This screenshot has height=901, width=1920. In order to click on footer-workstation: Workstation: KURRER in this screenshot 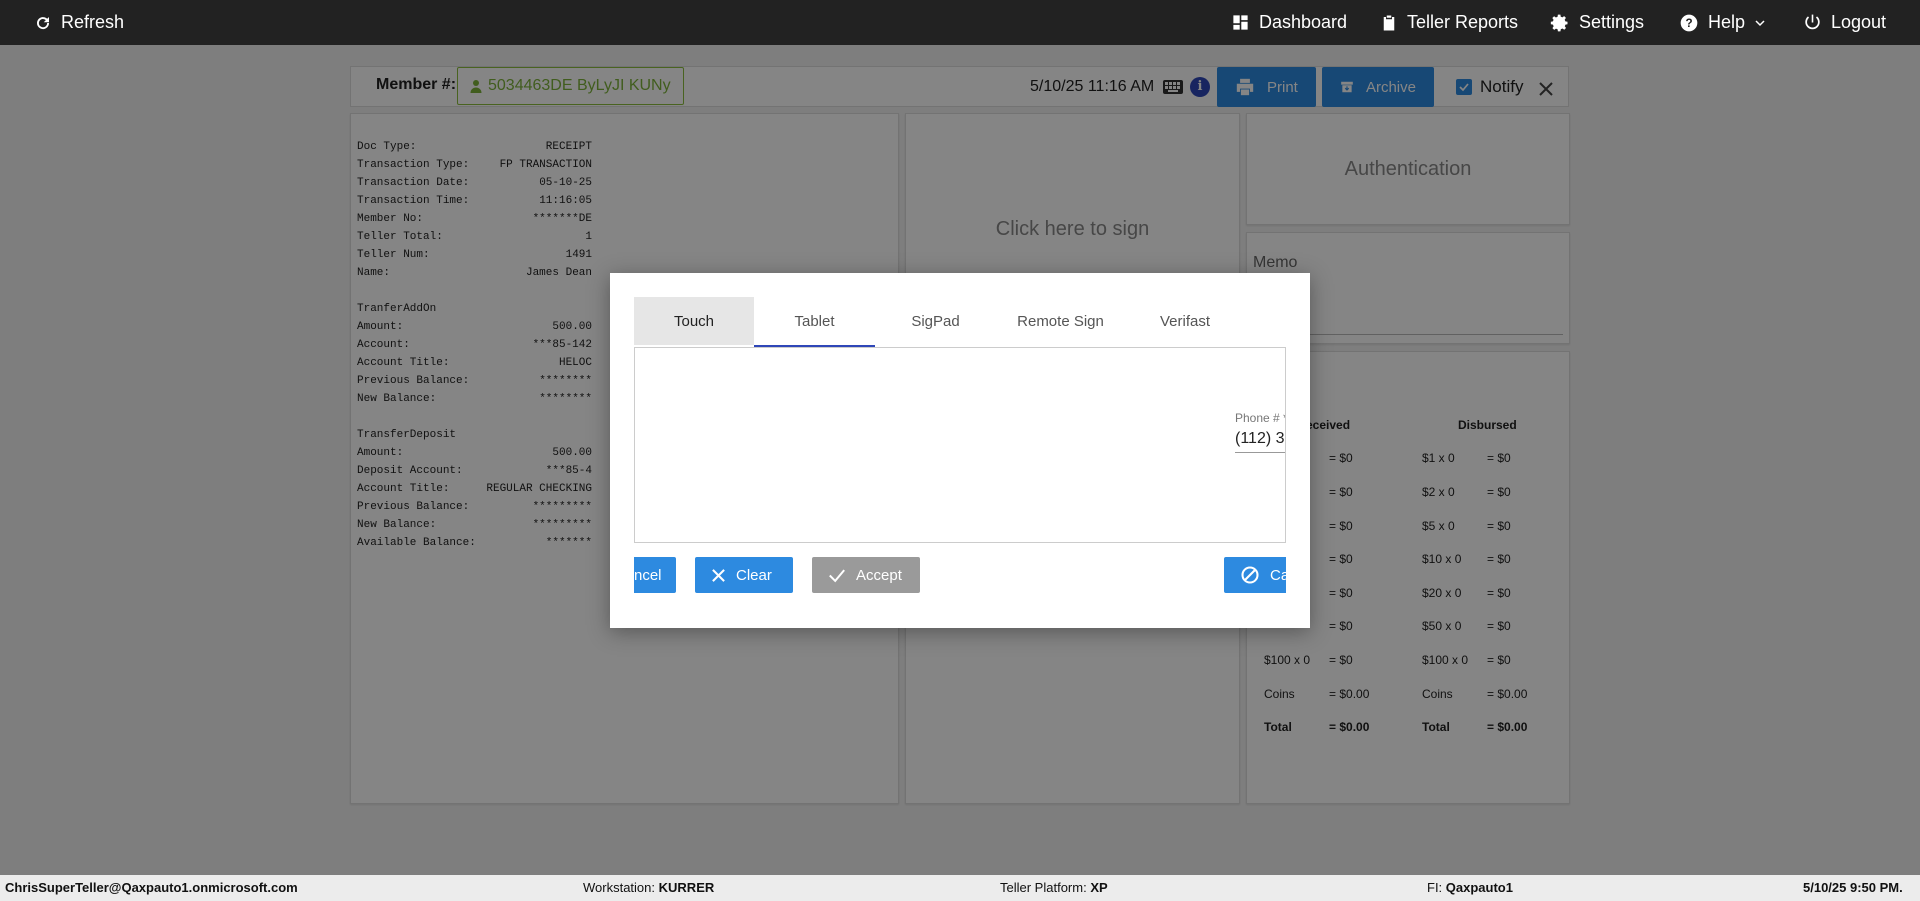, I will do `click(648, 887)`.